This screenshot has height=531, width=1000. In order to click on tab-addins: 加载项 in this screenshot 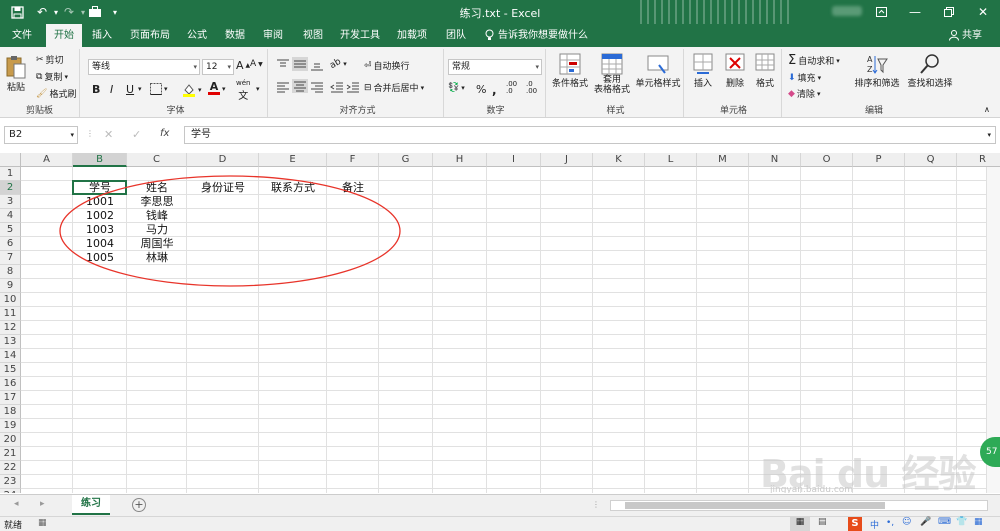, I will do `click(412, 35)`.